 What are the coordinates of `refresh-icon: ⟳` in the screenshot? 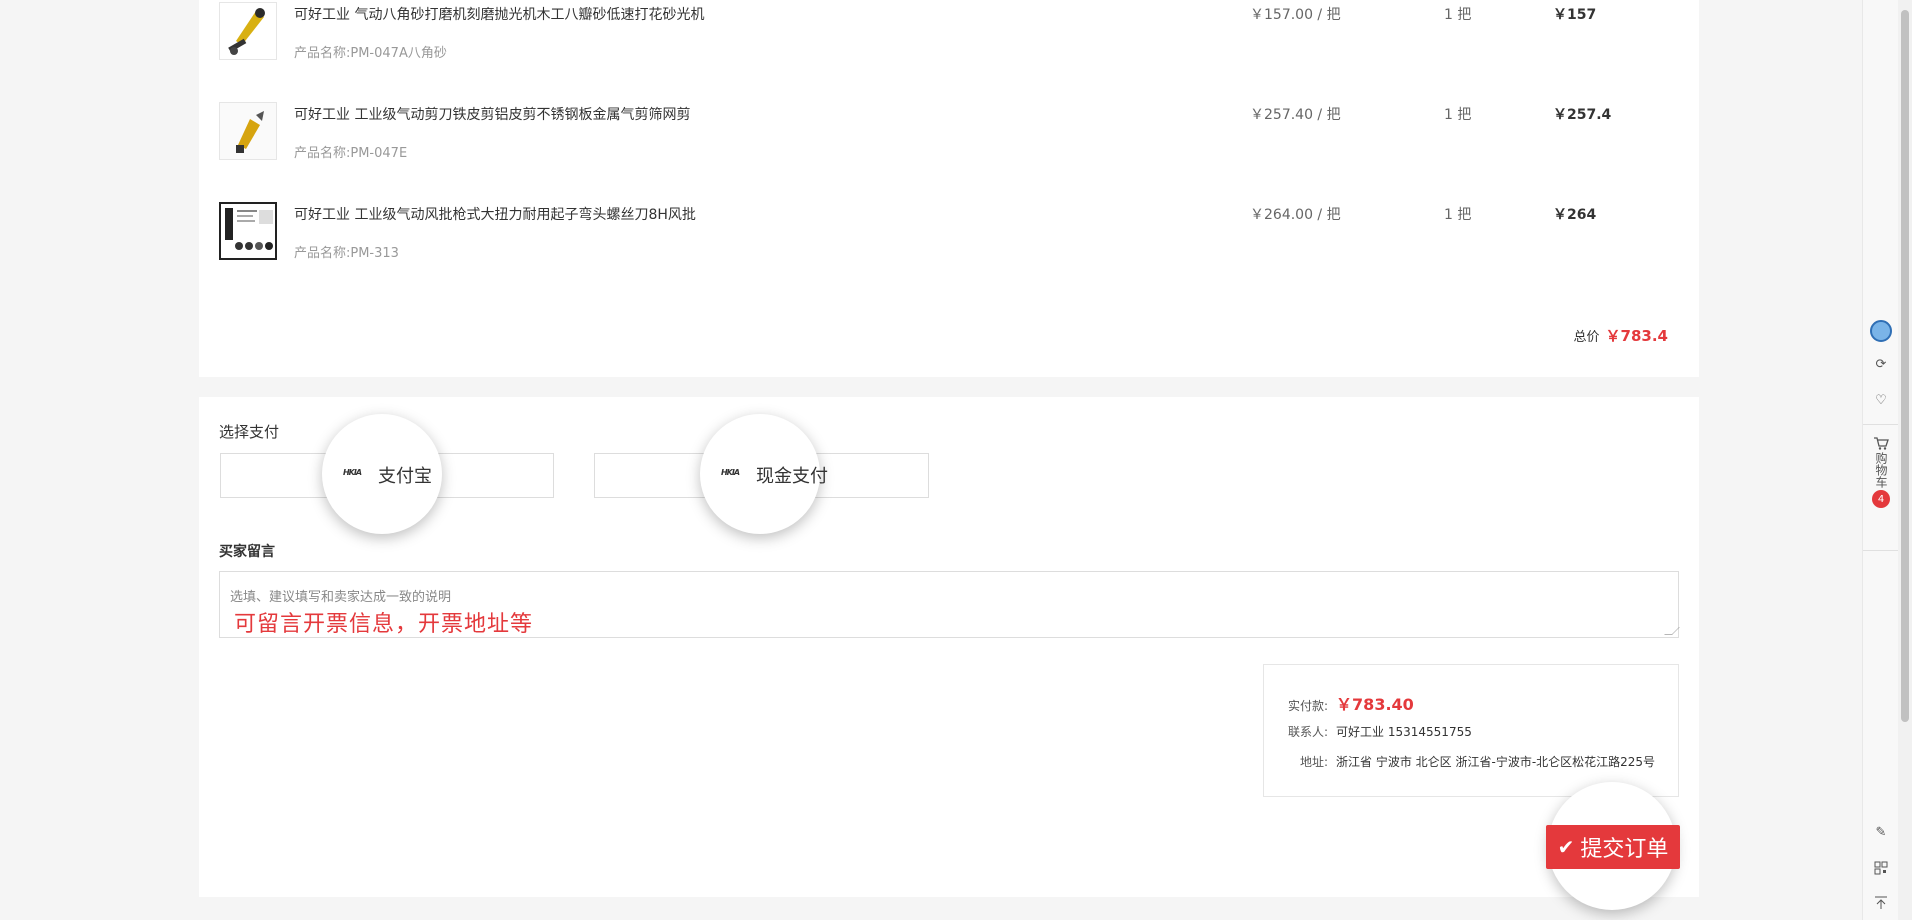 It's located at (1881, 364).